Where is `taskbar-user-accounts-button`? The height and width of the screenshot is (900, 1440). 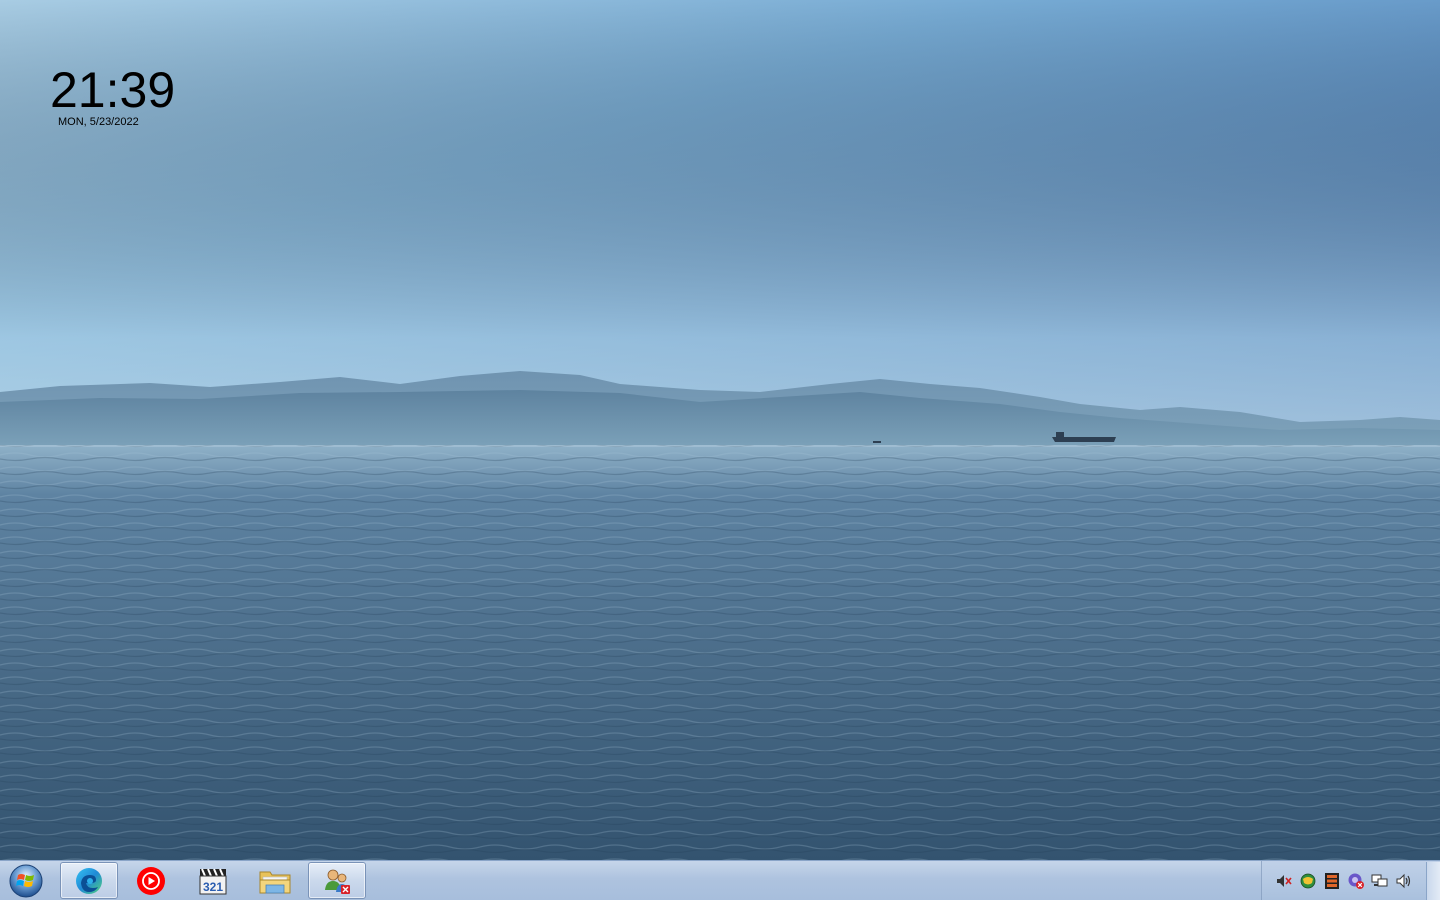
taskbar-user-accounts-button is located at coordinates (337, 880).